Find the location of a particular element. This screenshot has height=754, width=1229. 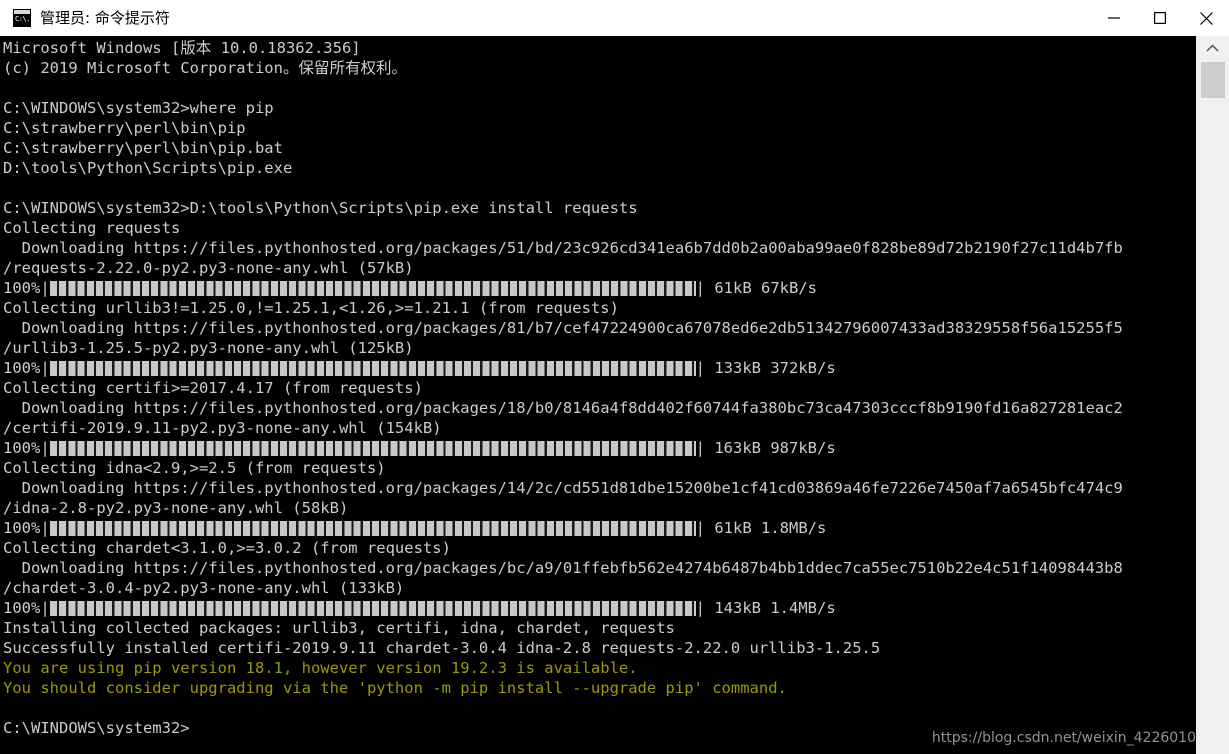

console-line: Collecting requests is located at coordinates (92, 228).